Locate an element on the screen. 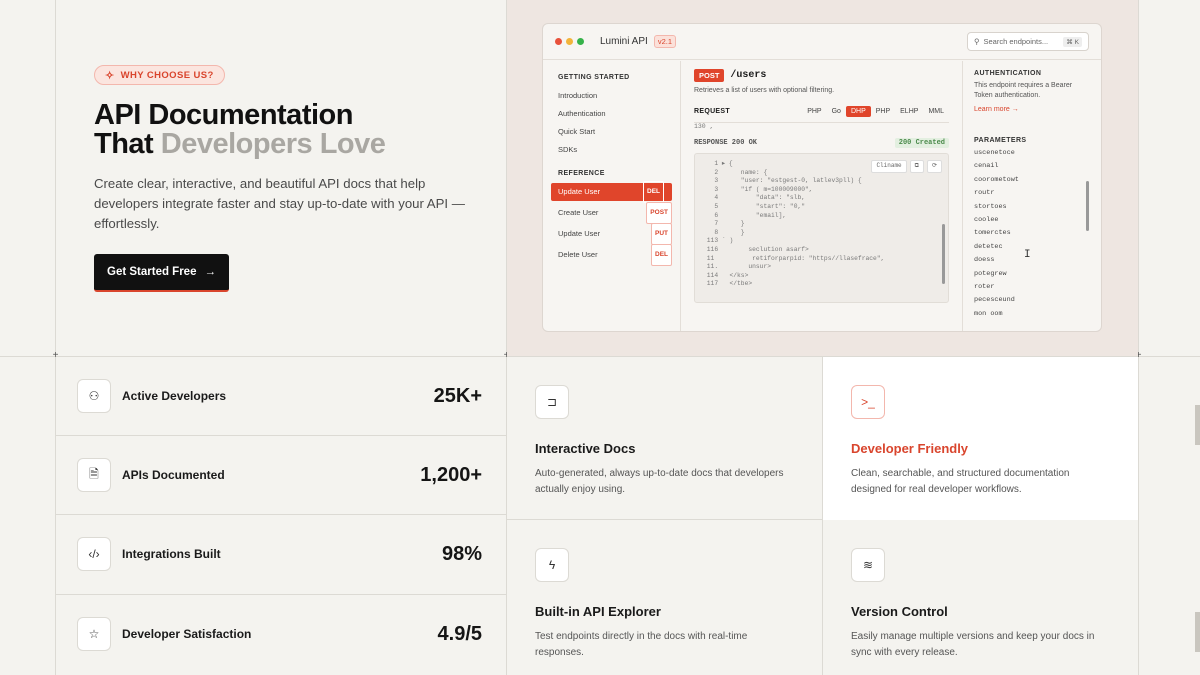  tab-language: Go is located at coordinates (836, 111).